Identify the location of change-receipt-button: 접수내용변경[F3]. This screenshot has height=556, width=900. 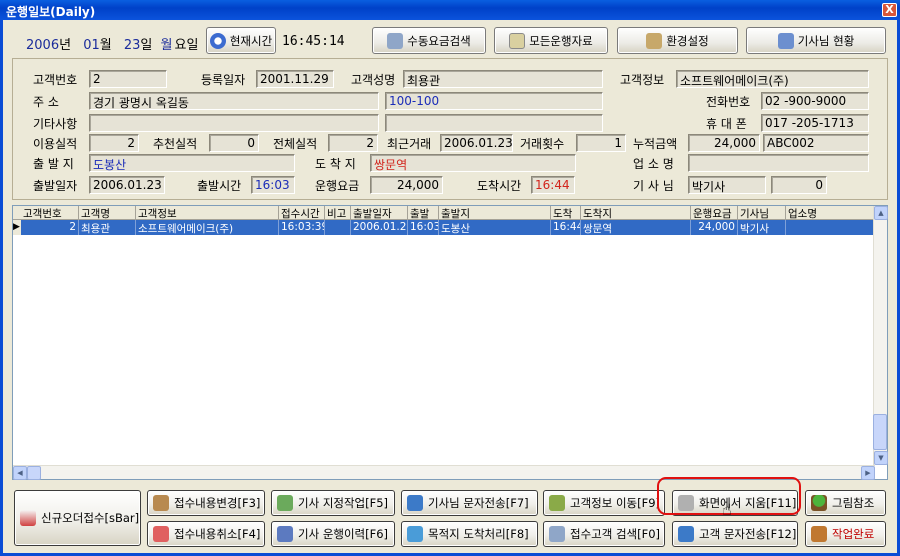
(206, 503).